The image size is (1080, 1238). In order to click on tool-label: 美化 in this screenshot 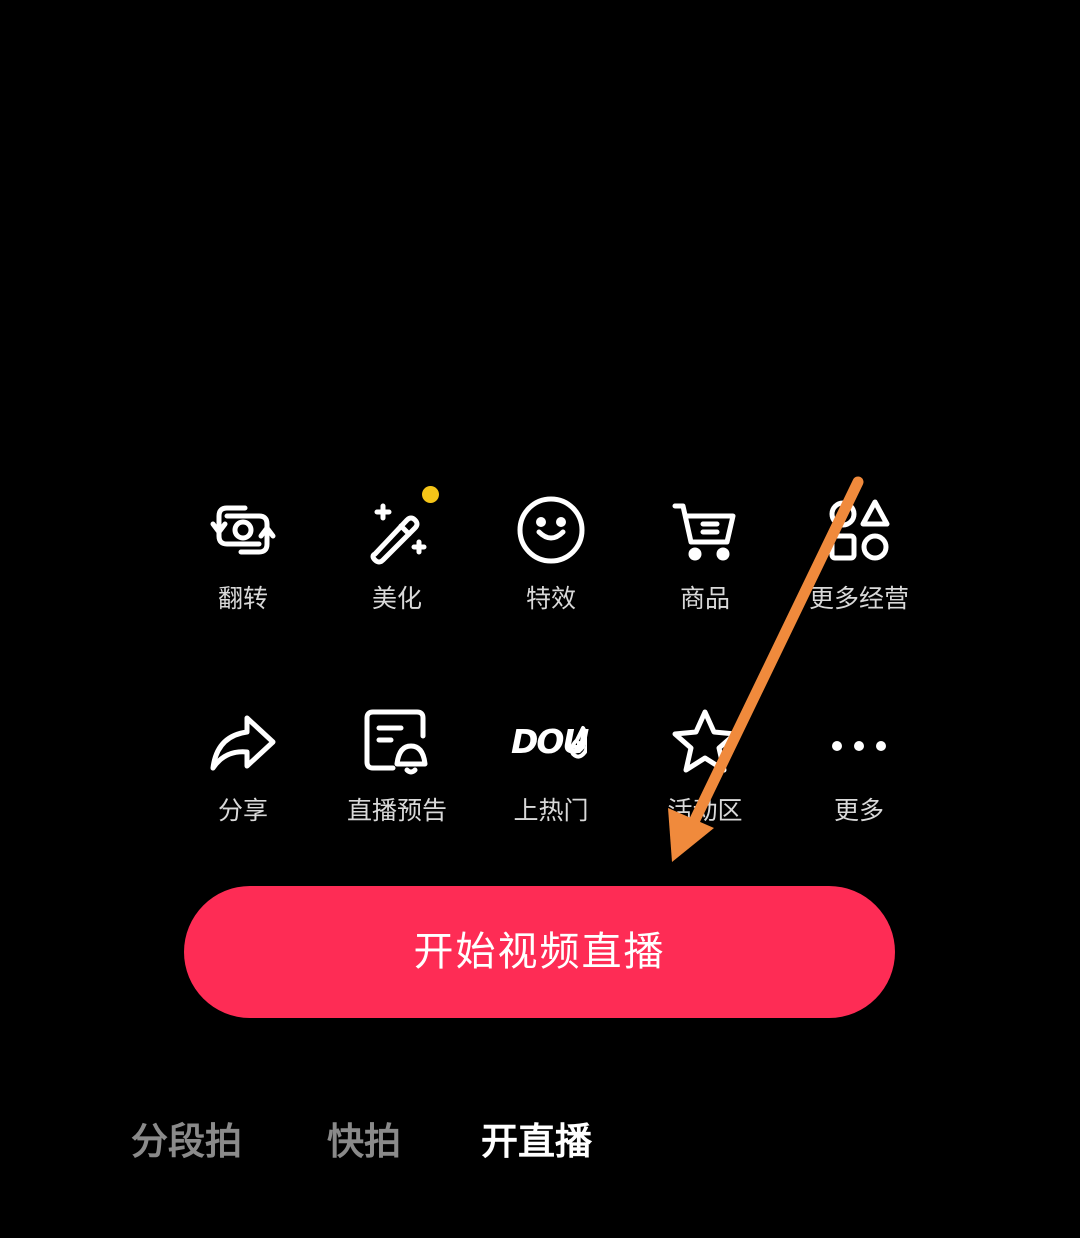, I will do `click(396, 598)`.